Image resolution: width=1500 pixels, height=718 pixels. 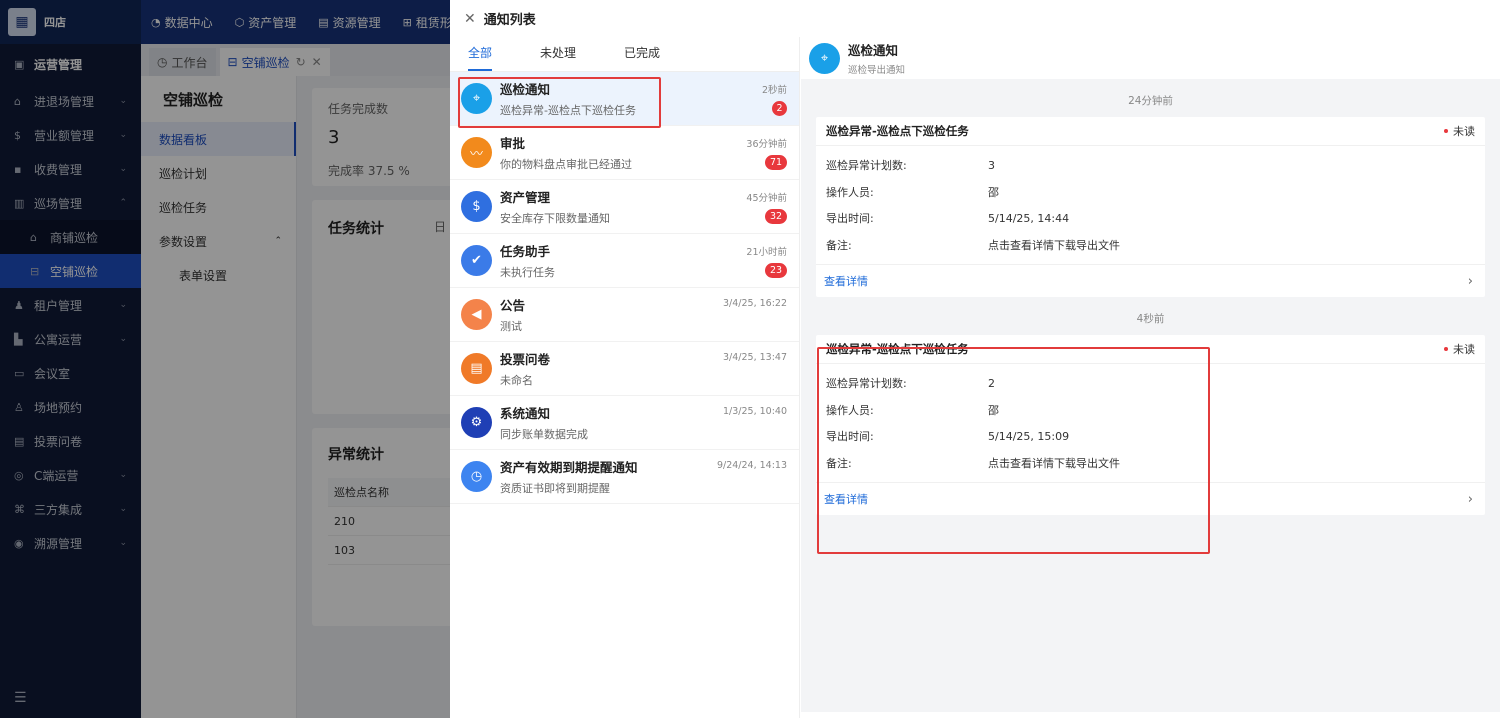 I want to click on system-icon: ⚙, so click(x=476, y=422).